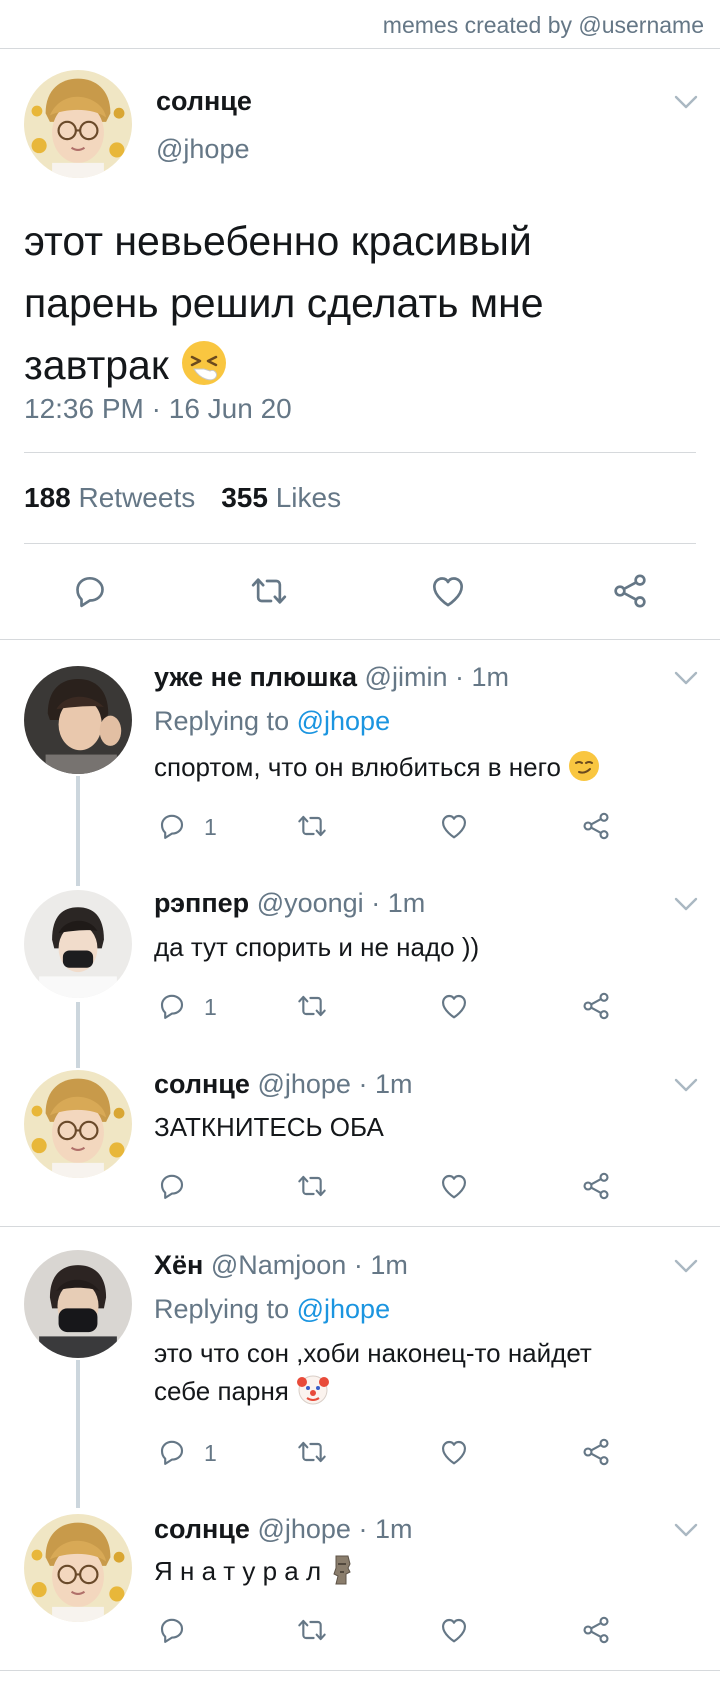 This screenshot has height=1682, width=720. Describe the element at coordinates (360, 48) in the screenshot. I see `header-divider` at that location.